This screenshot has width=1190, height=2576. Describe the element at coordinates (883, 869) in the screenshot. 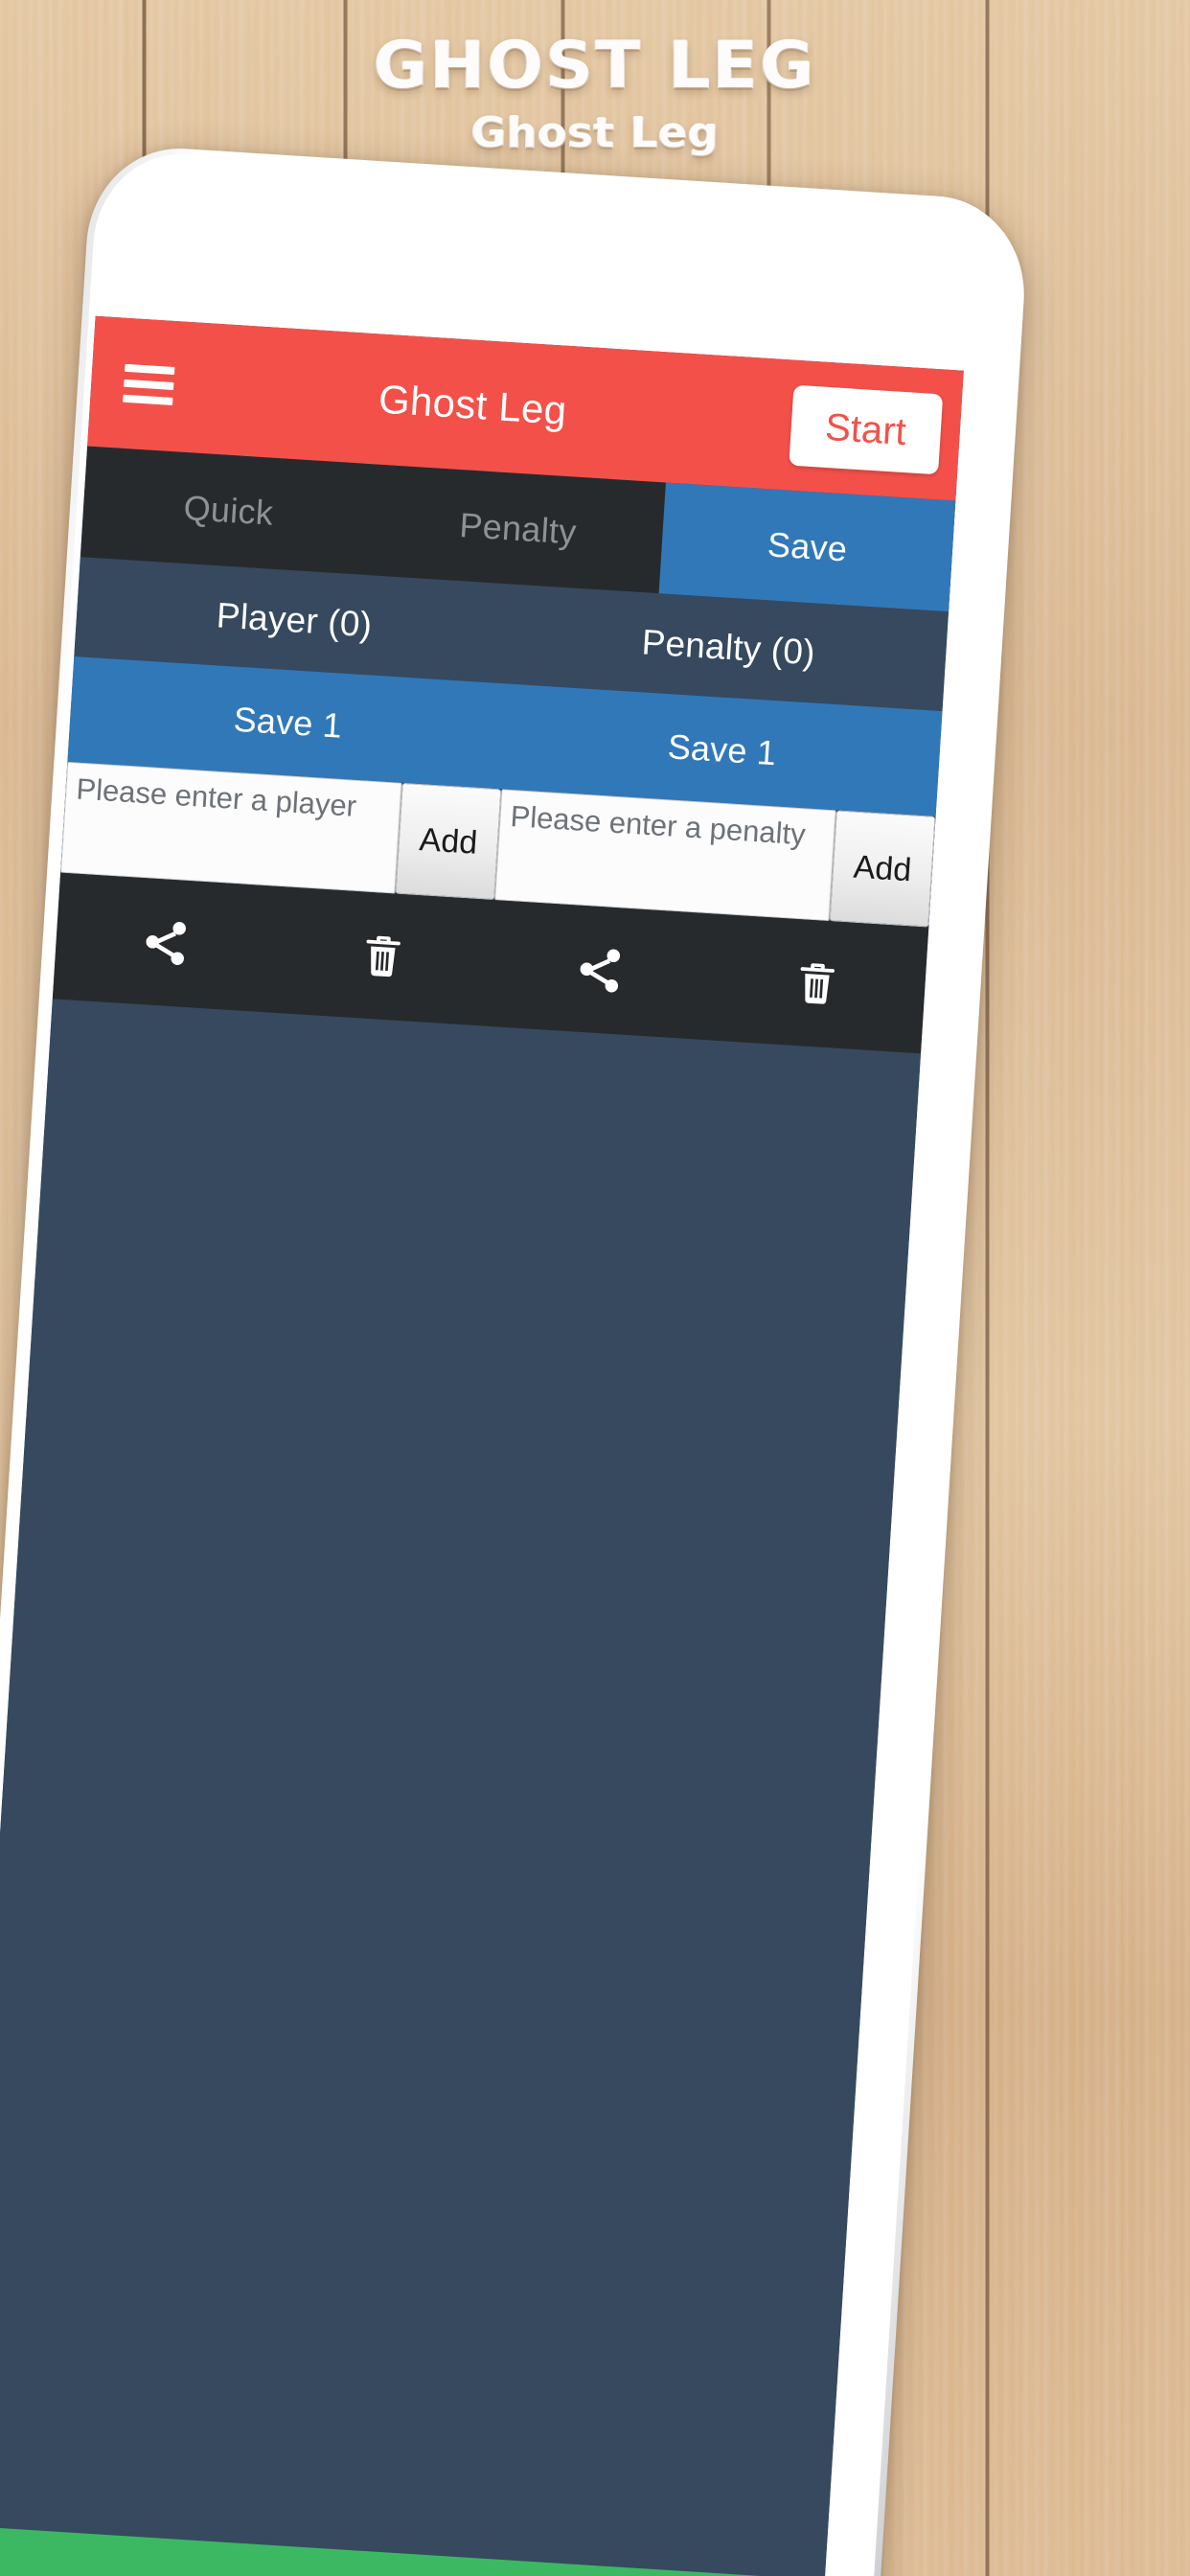

I see `add-penalty-button: Add` at that location.